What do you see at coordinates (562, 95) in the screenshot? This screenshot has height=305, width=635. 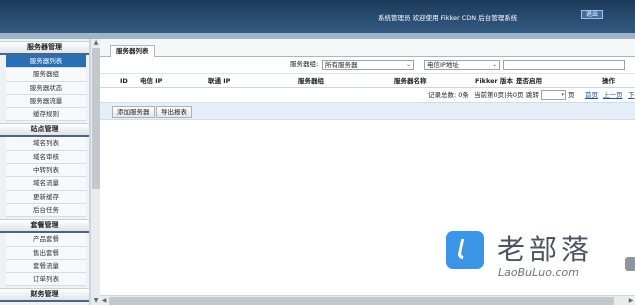 I see `chevron-down-icon: ▾` at bounding box center [562, 95].